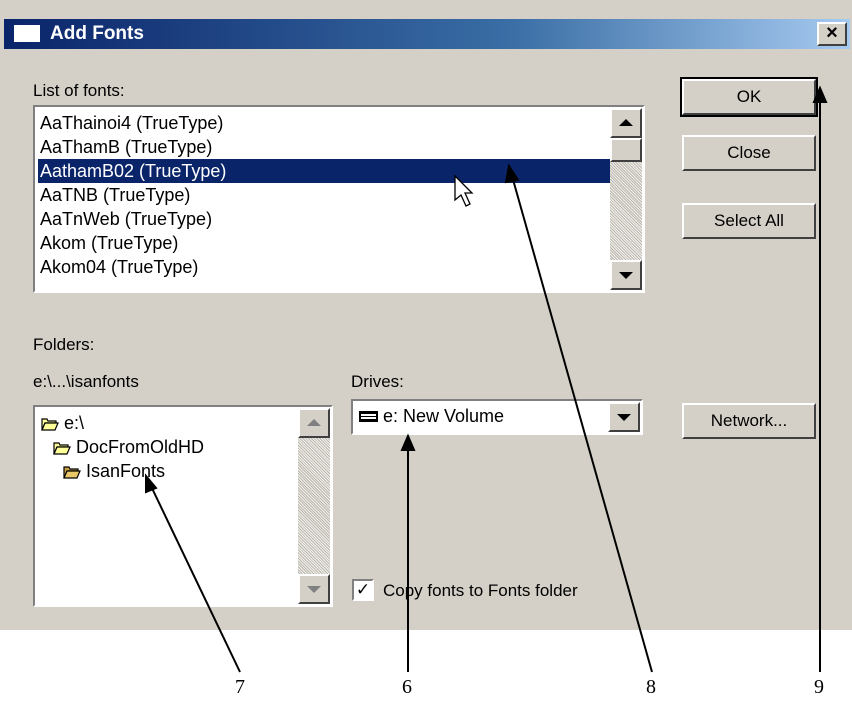 This screenshot has width=852, height=702. Describe the element at coordinates (819, 687) in the screenshot. I see `callout-number: 9` at that location.